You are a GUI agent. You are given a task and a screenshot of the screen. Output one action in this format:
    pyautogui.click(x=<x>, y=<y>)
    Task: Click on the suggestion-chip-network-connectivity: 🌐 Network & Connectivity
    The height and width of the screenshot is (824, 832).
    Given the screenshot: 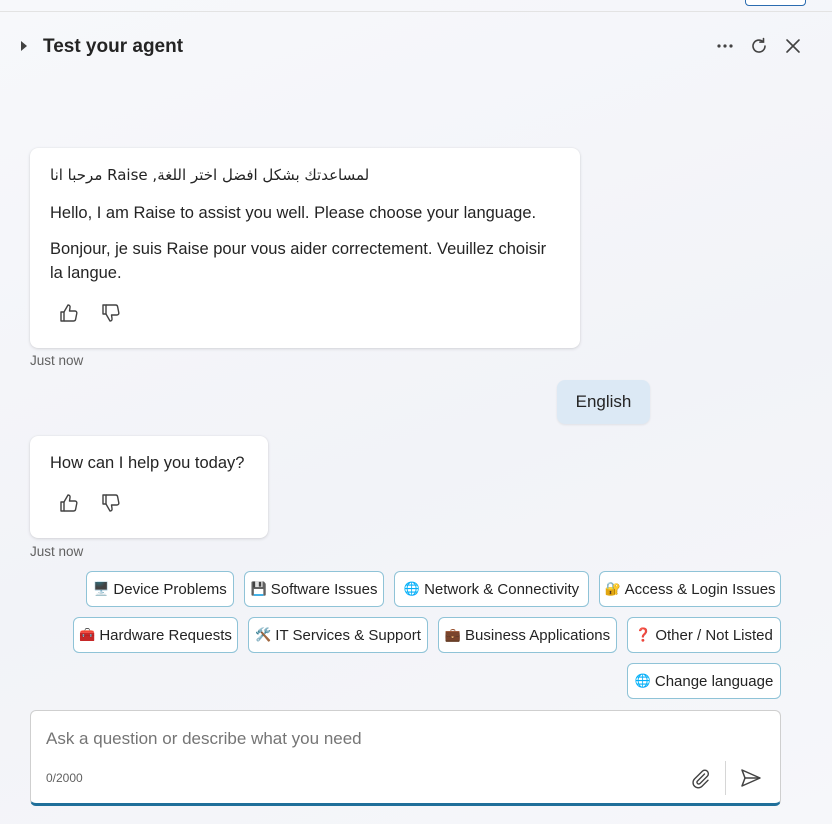 What is the action you would take?
    pyautogui.click(x=491, y=589)
    